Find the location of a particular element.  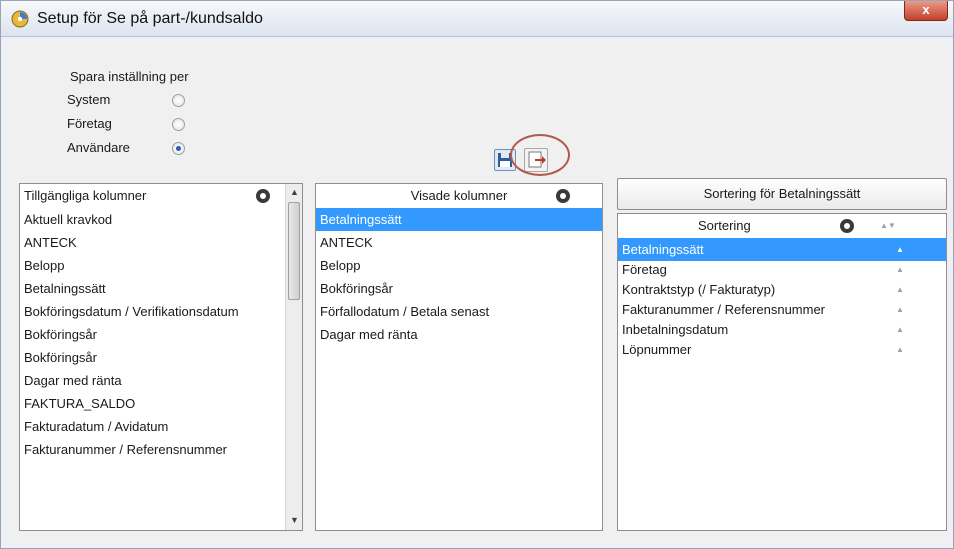

list-item: Förfallodatum / Betala senast is located at coordinates (459, 311).